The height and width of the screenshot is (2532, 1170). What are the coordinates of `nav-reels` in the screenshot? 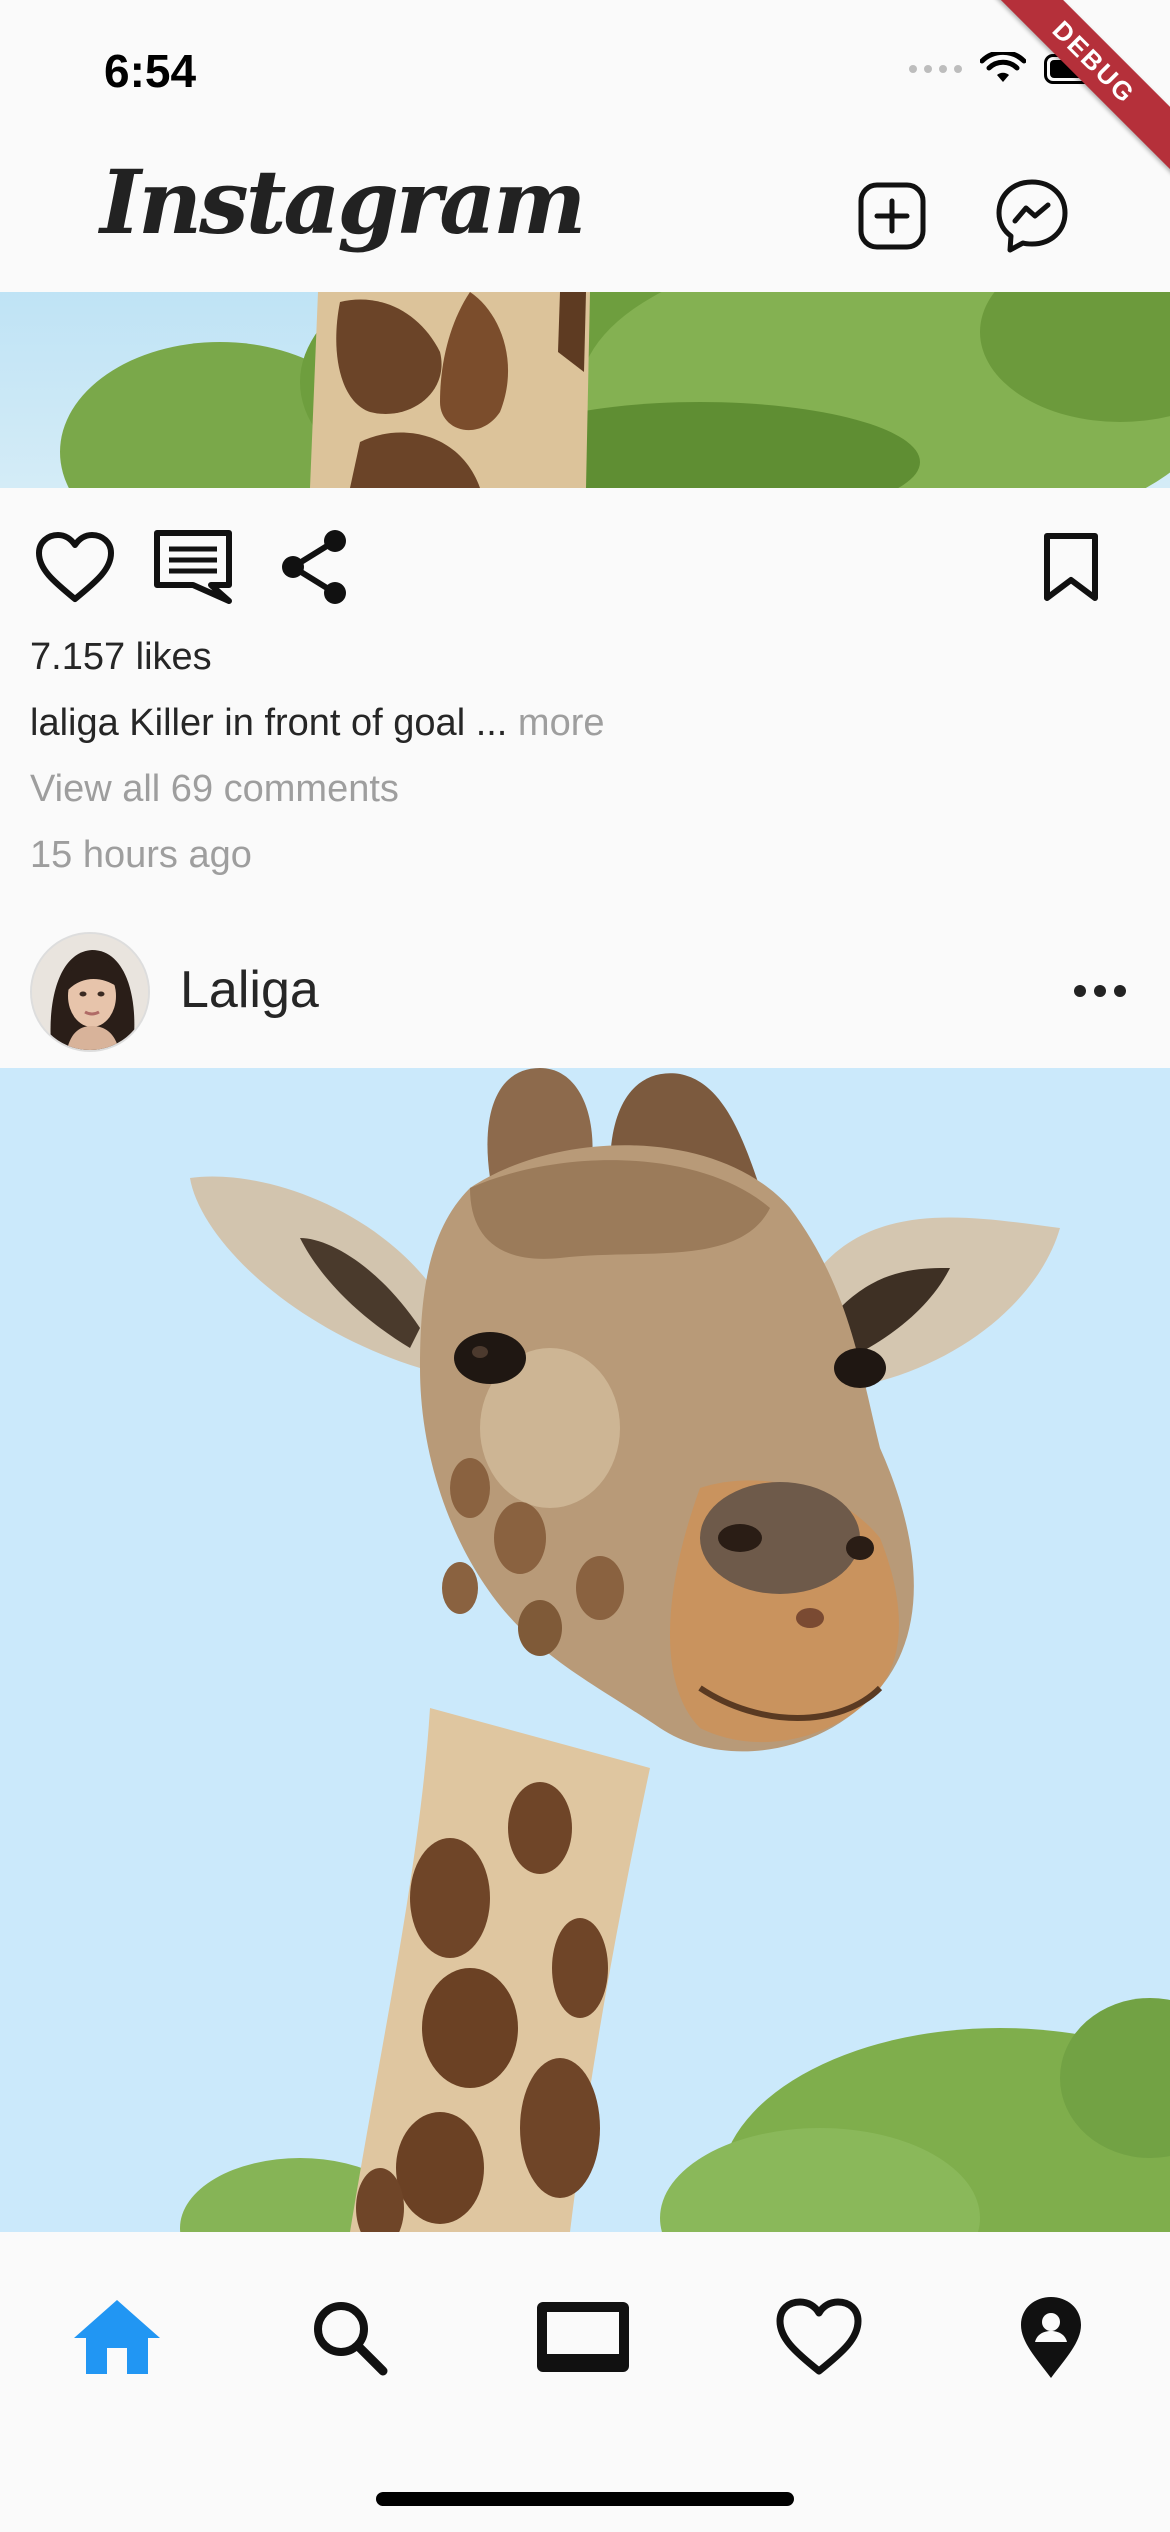 It's located at (583, 2337).